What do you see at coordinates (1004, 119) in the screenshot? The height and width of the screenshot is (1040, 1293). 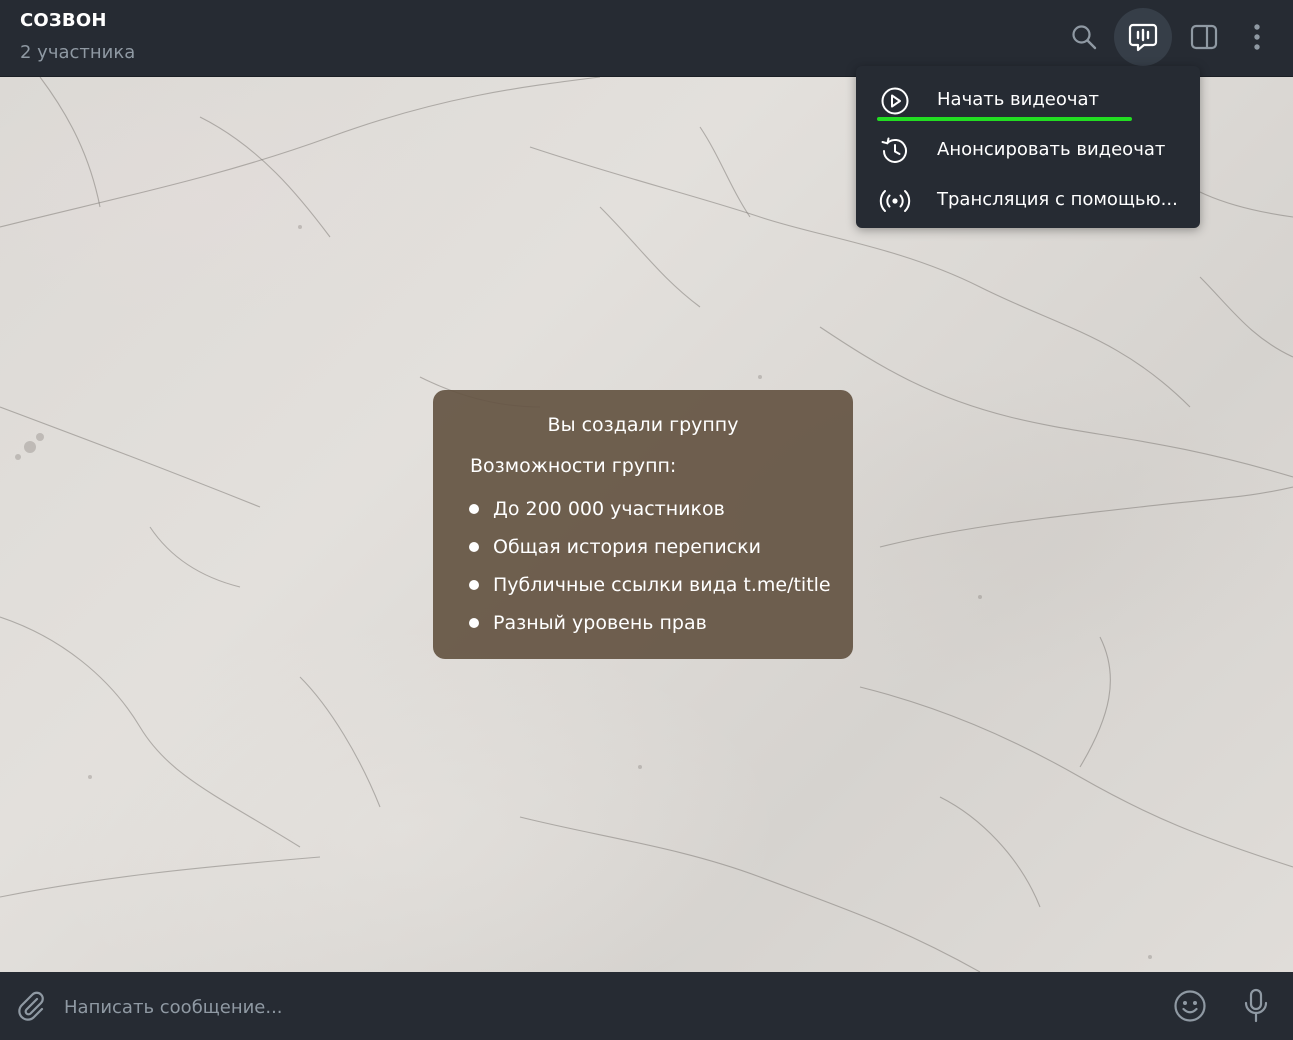 I see `highlight-underline` at bounding box center [1004, 119].